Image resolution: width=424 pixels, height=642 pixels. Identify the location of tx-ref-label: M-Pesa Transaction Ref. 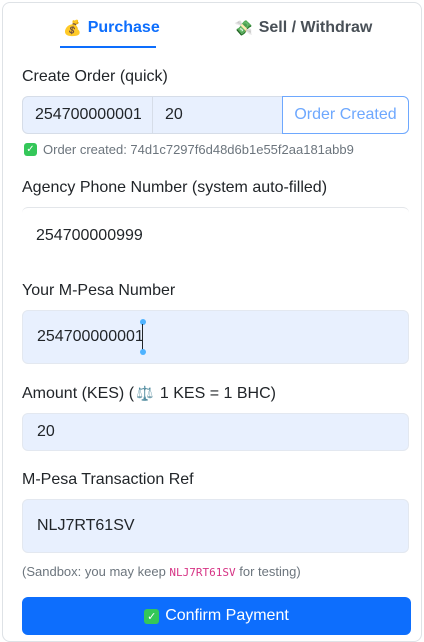
(108, 479).